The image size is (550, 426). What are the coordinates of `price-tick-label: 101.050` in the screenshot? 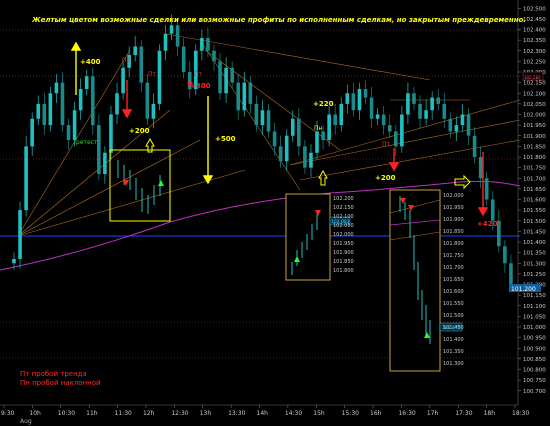 It's located at (534, 317).